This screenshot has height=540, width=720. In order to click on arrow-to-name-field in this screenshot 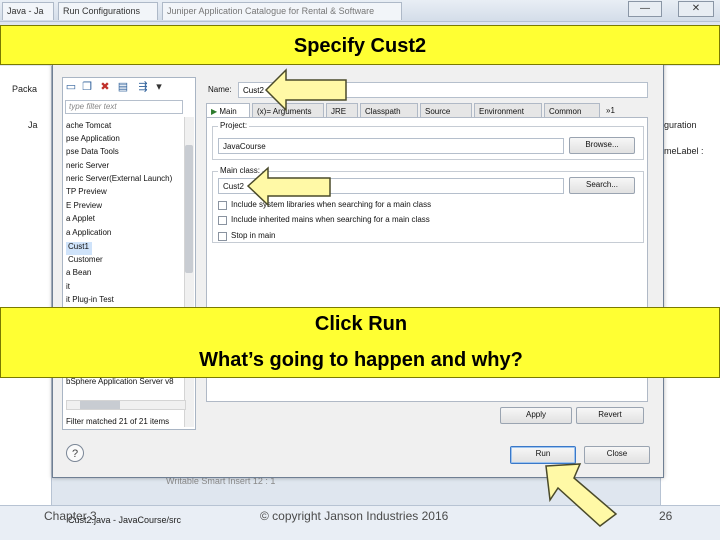, I will do `click(305, 90)`.